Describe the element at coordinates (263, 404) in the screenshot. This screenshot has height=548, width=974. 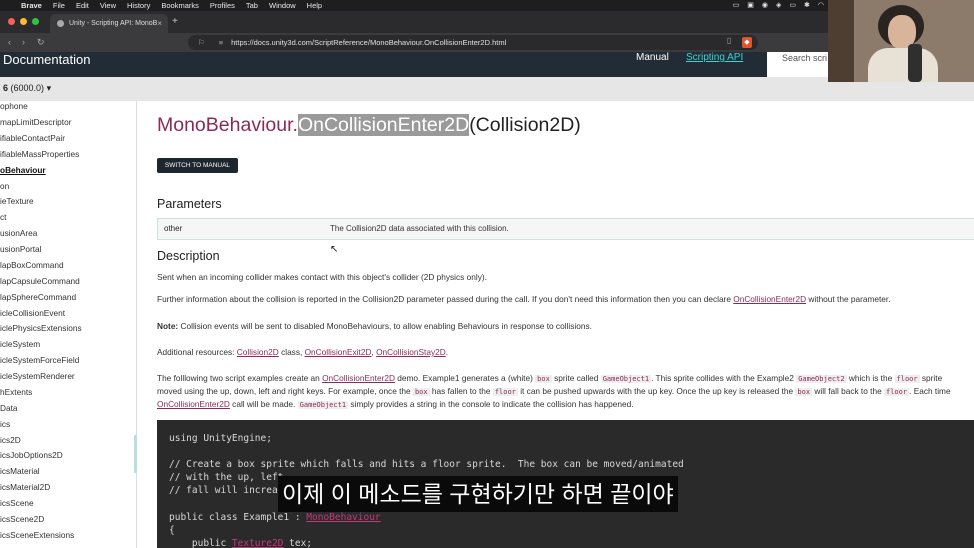
I see `ex-text: call will be made.` at that location.